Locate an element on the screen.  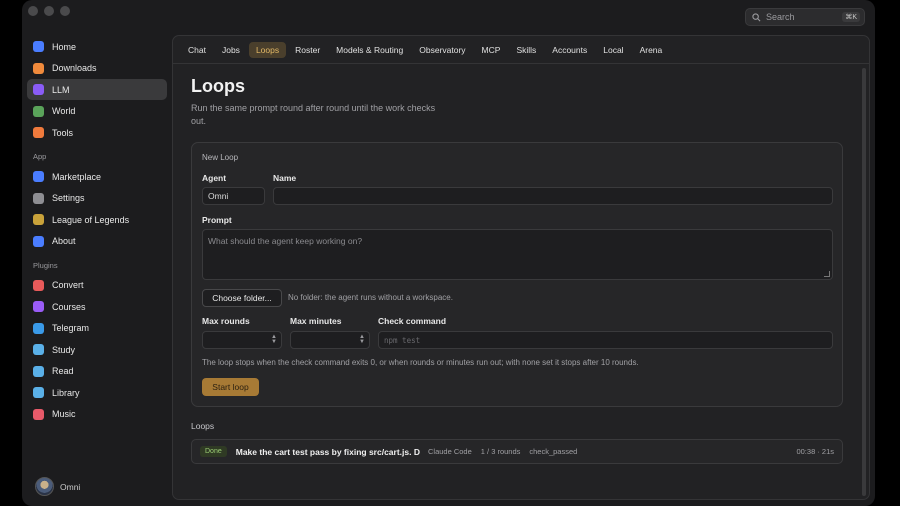
tab-accounts: Accounts is located at coordinates (569, 50).